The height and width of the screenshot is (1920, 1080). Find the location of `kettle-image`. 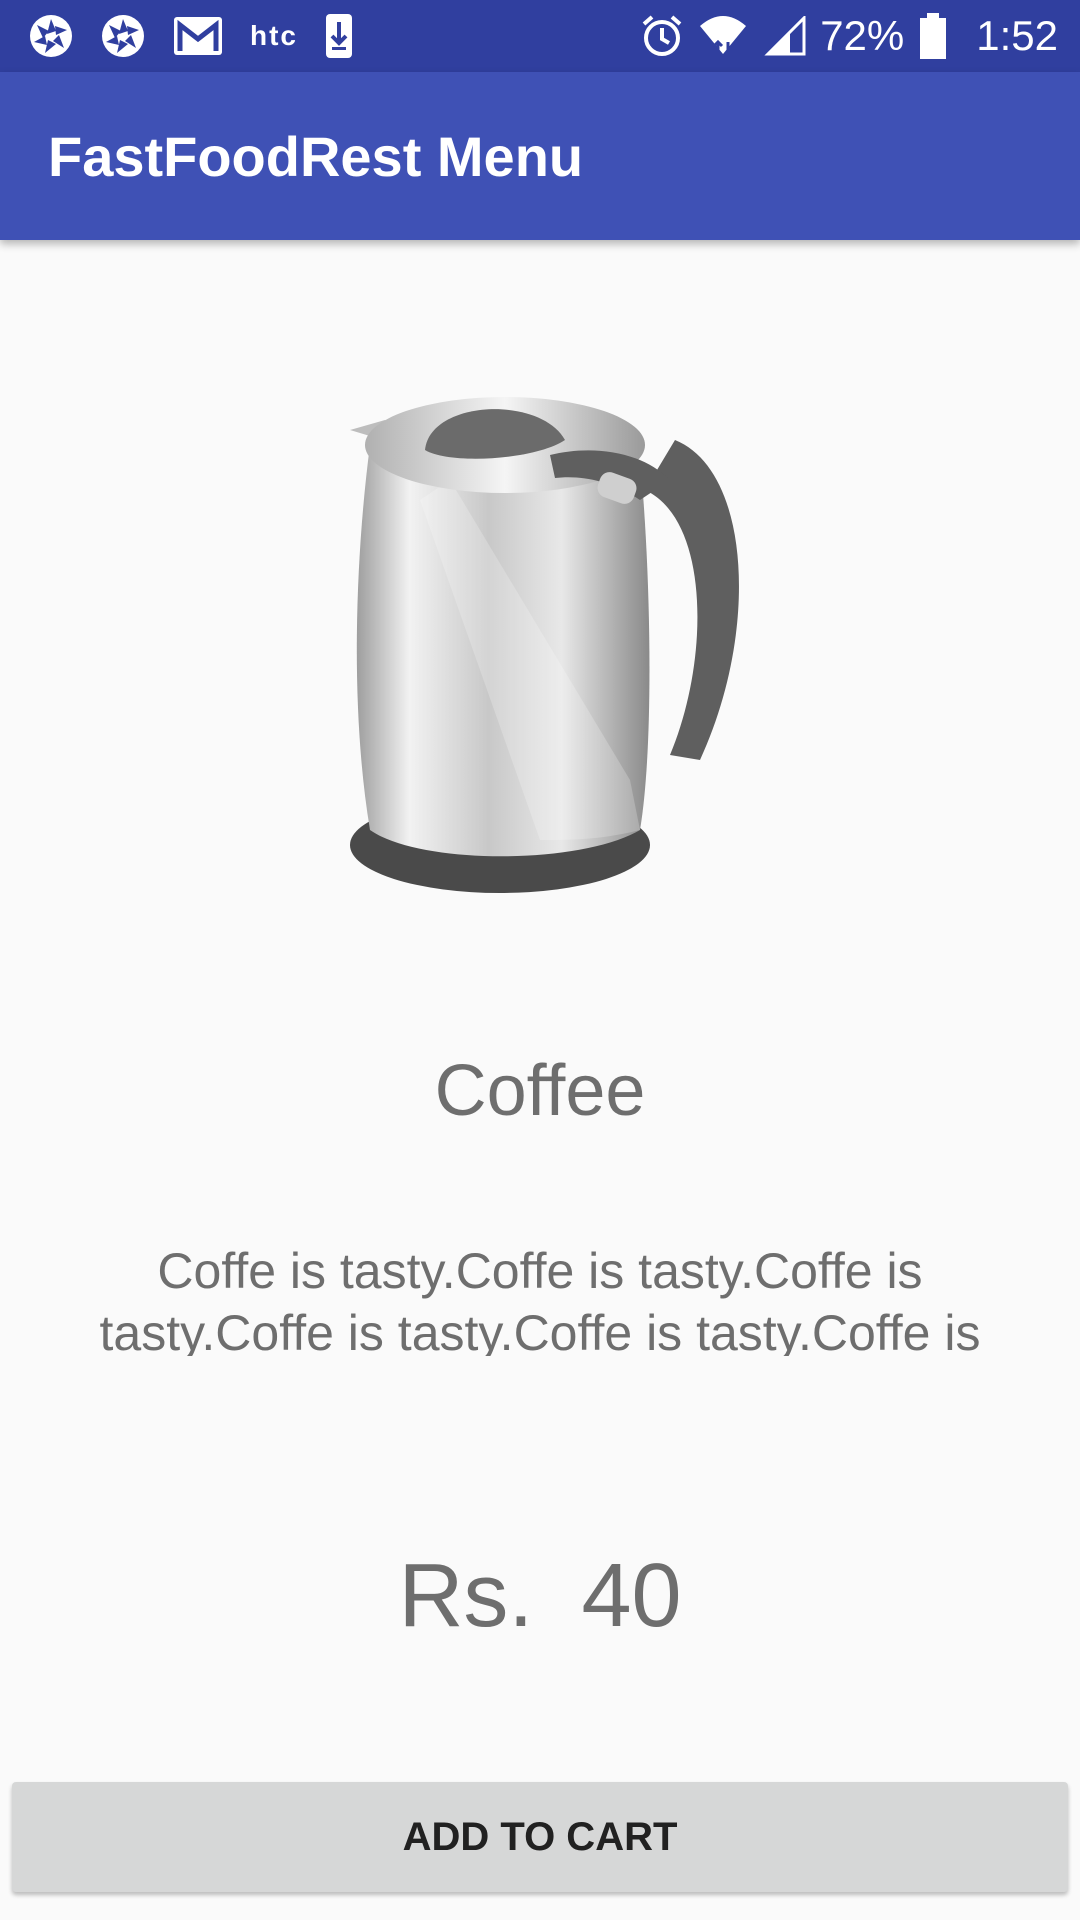

kettle-image is located at coordinates (544, 645).